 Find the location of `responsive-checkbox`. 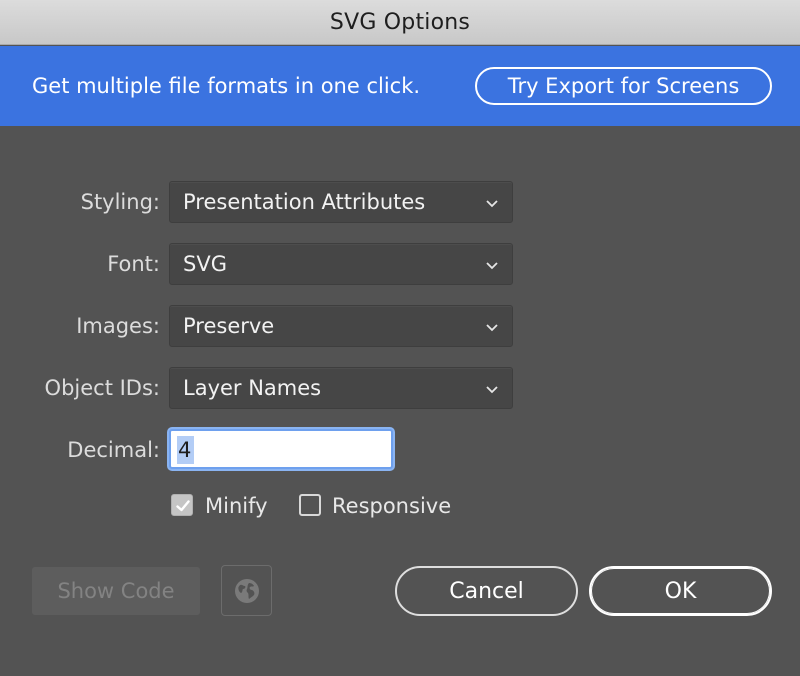

responsive-checkbox is located at coordinates (310, 505).